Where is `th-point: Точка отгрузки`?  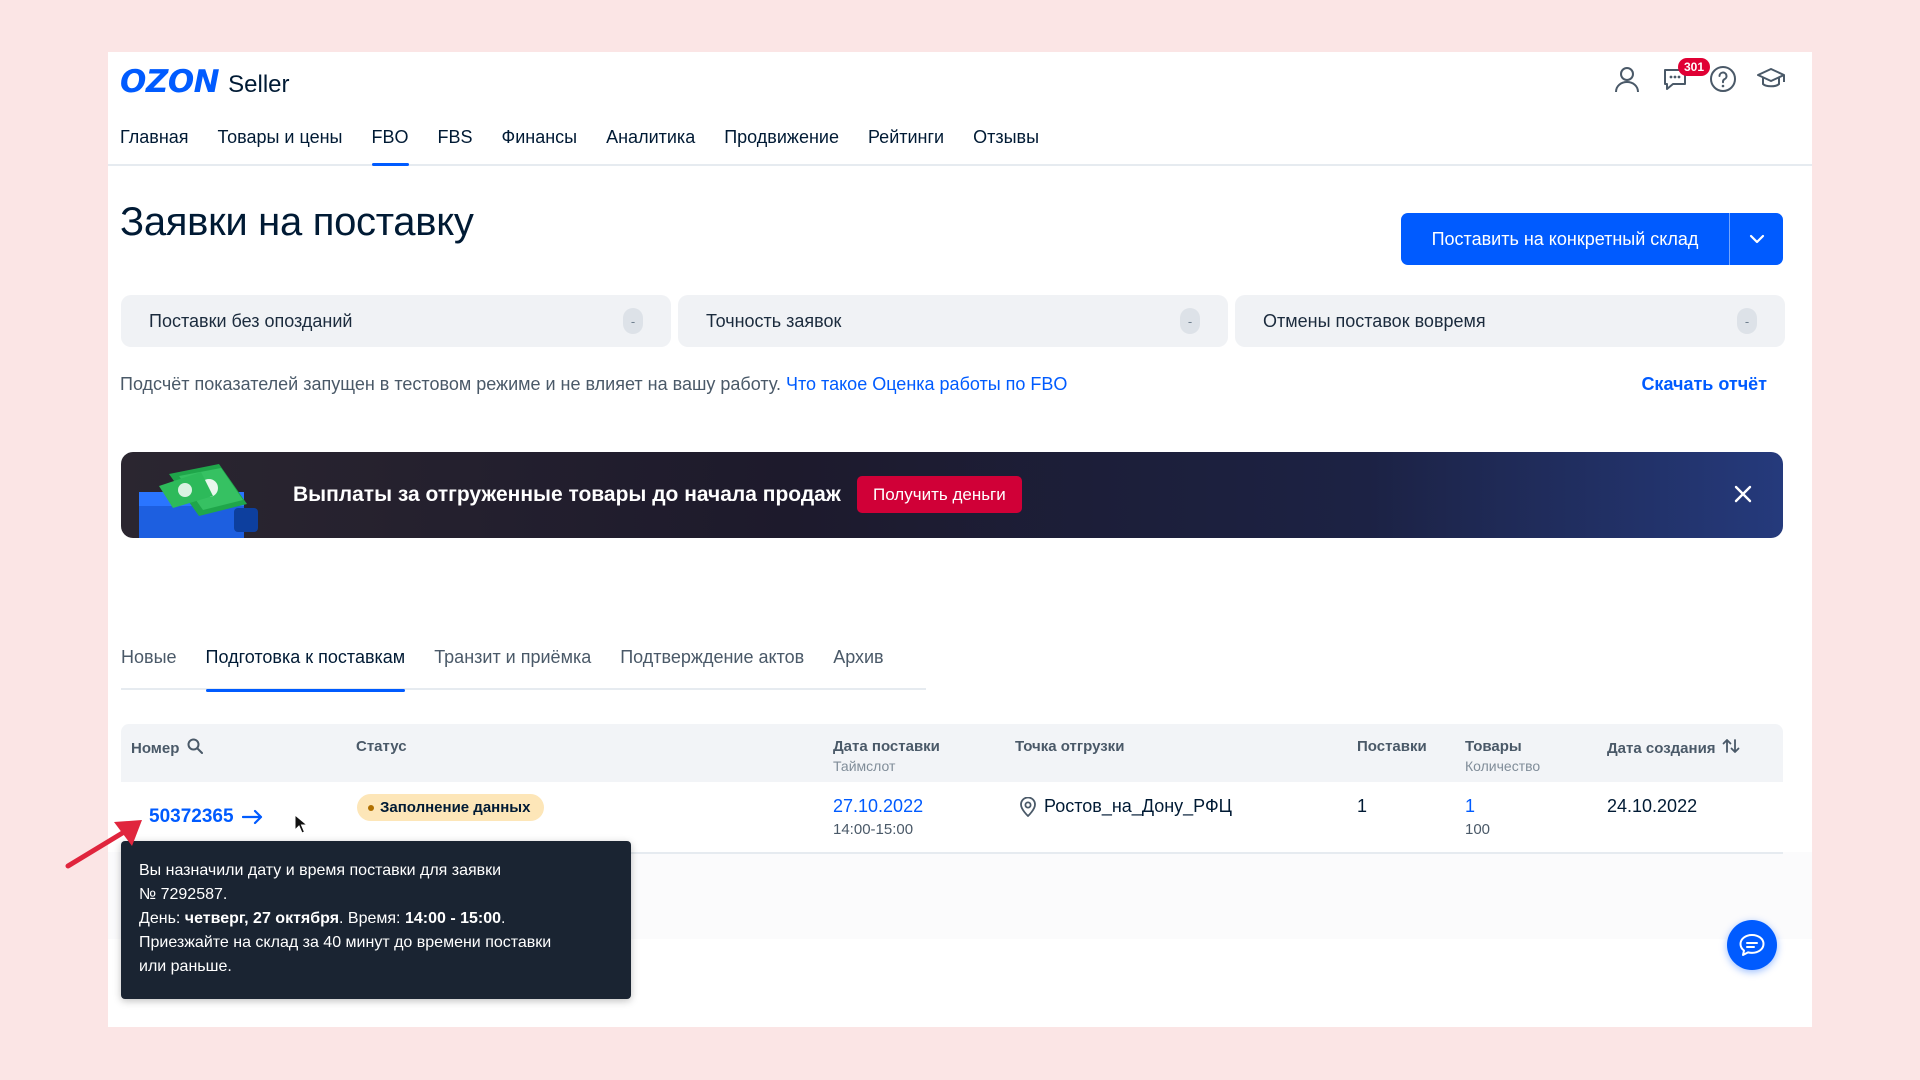
th-point: Точка отгрузки is located at coordinates (1070, 746).